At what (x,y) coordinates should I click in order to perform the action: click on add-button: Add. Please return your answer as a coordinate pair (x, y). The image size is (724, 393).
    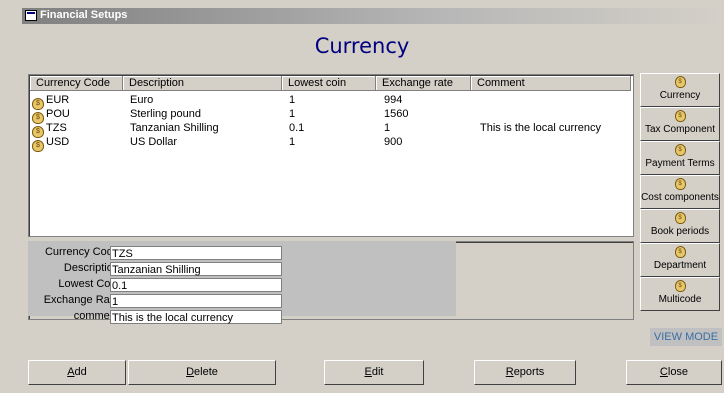
    Looking at the image, I should click on (77, 372).